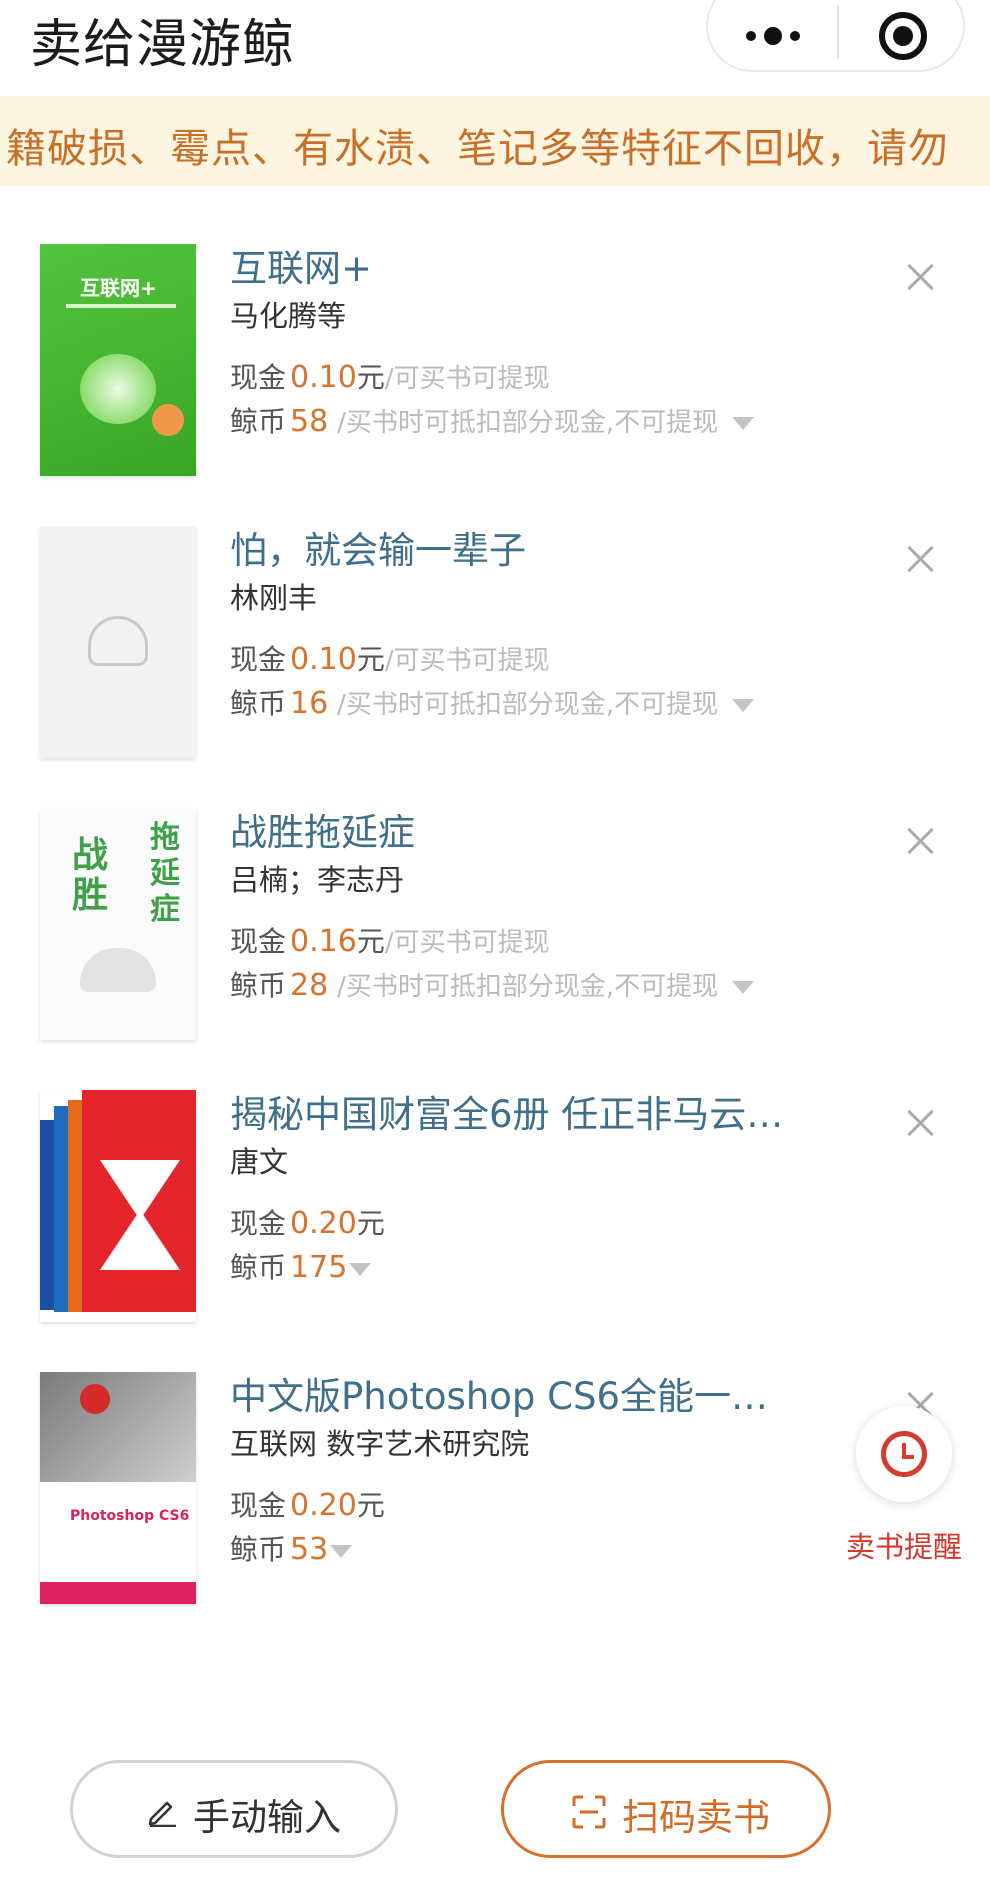 The height and width of the screenshot is (1880, 990). What do you see at coordinates (267, 1817) in the screenshot?
I see `manual-input-label: 手动输入` at bounding box center [267, 1817].